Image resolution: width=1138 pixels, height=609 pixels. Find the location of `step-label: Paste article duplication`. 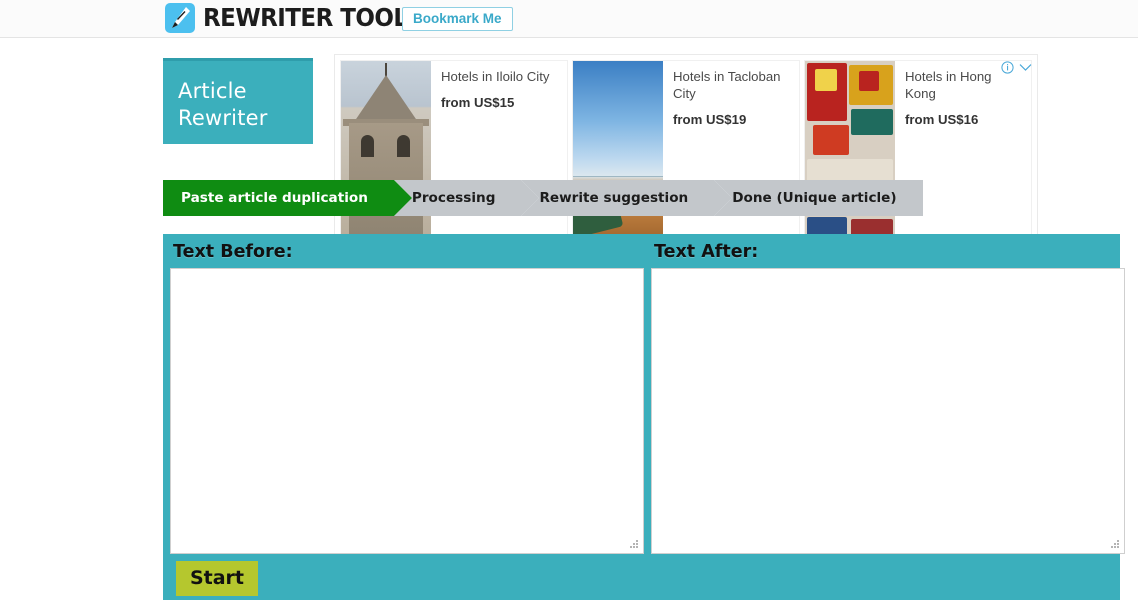

step-label: Paste article duplication is located at coordinates (274, 198).